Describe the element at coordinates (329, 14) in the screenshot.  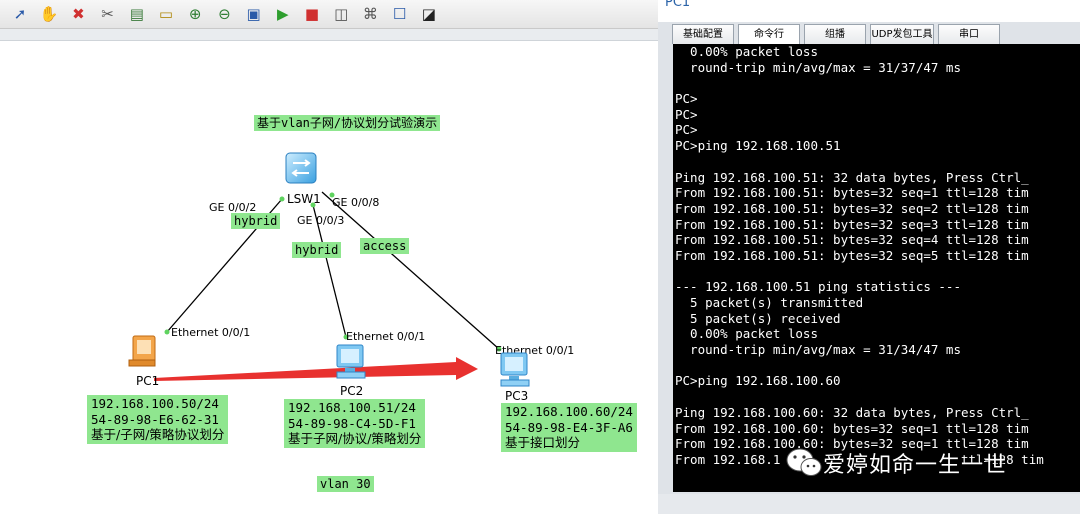
I see `main-toolbar: ➚ ✋ ✖ ✂ ▤ ▭ ⊕ ⊖ ▣ ▶ ■ ◫ ⌘ ☐ ◪` at that location.